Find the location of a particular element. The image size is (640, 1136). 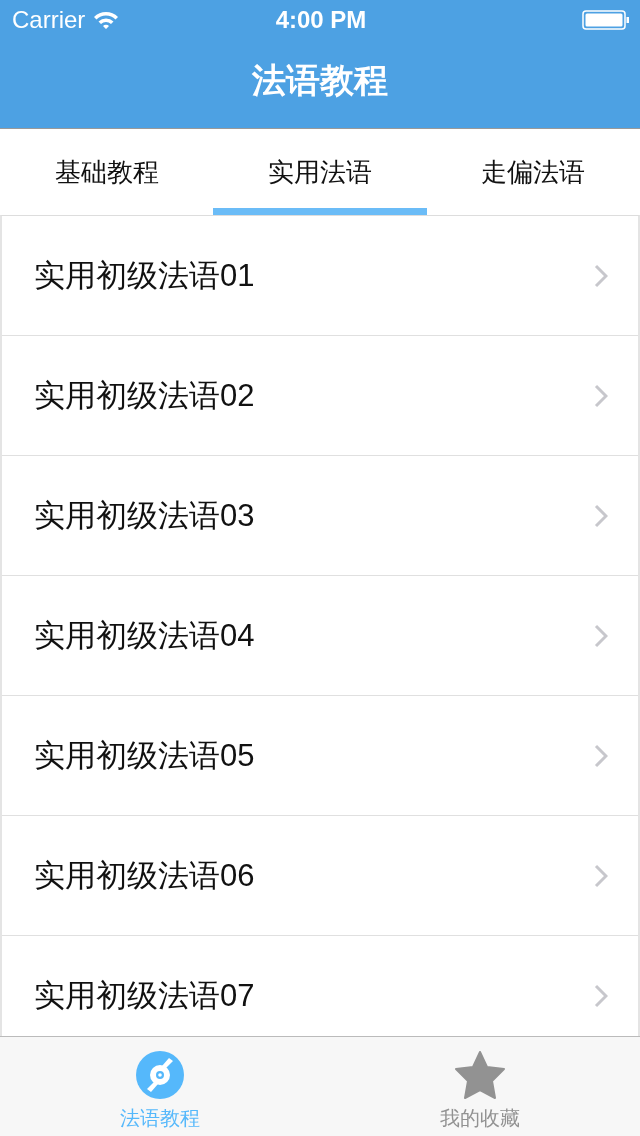

list-item: 实用初级法语02 is located at coordinates (320, 396).